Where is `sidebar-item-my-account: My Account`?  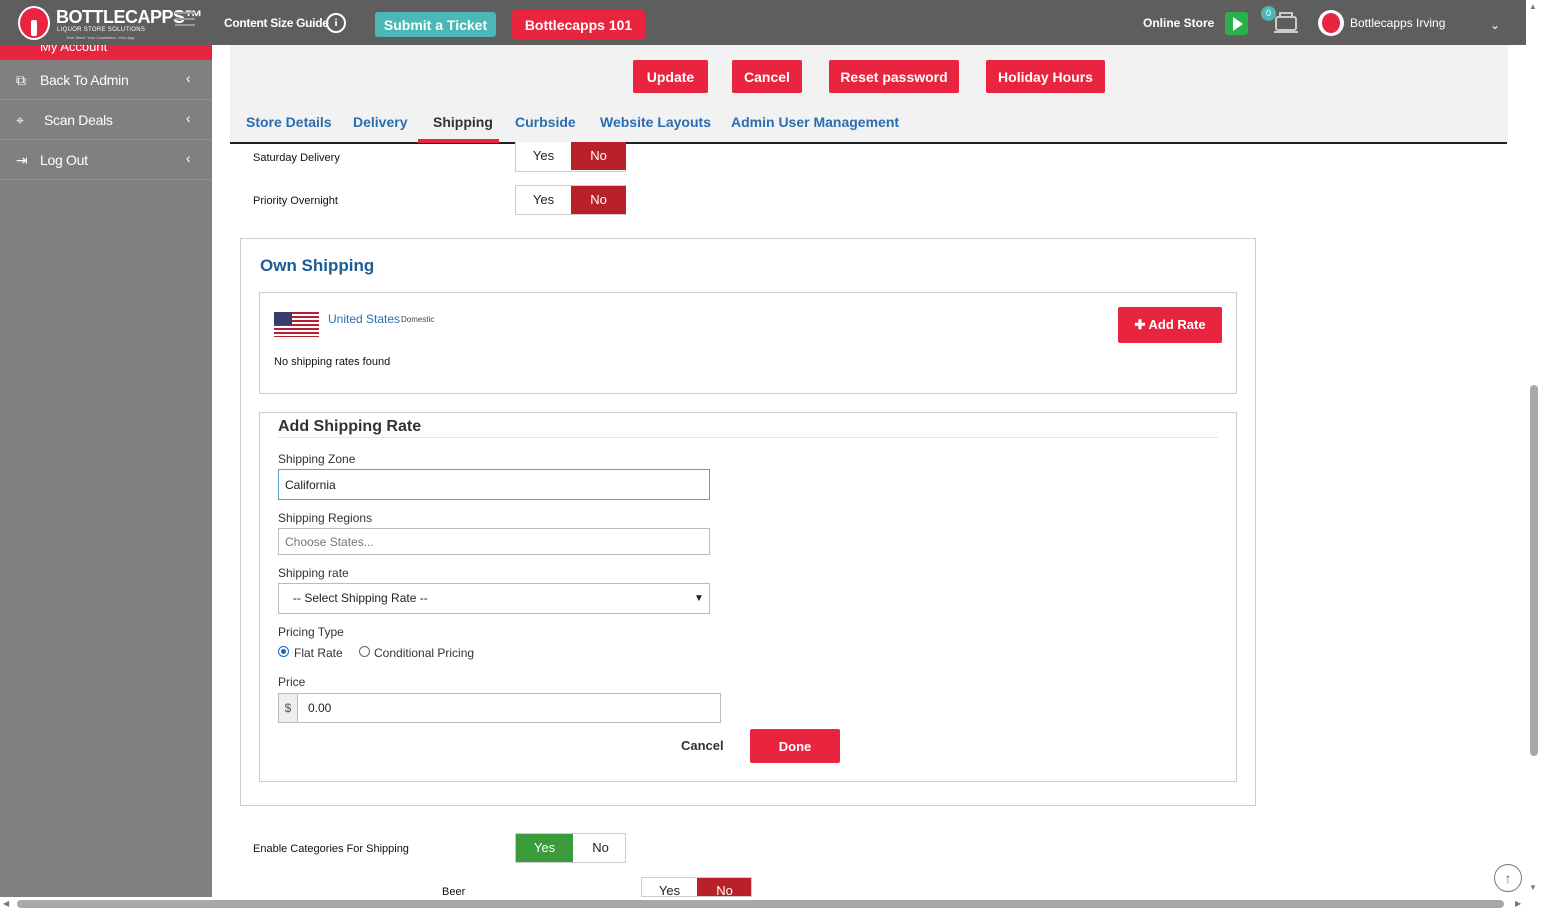 sidebar-item-my-account: My Account is located at coordinates (106, 52).